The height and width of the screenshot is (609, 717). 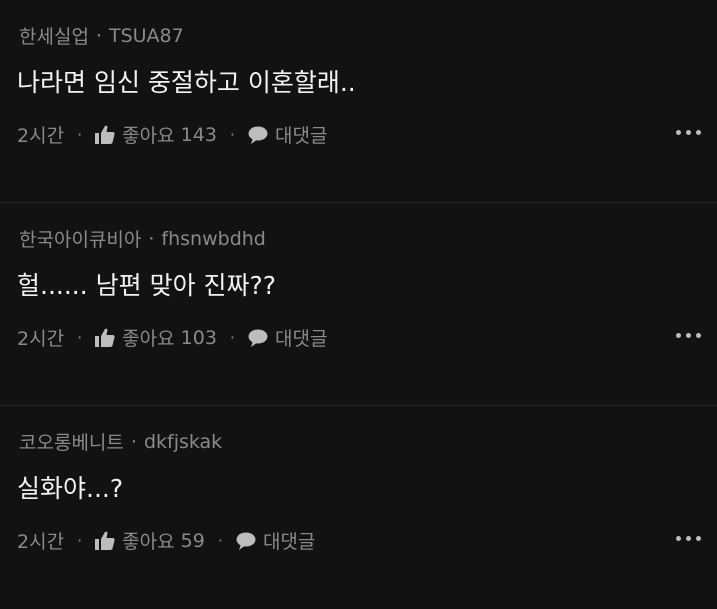 I want to click on comment-meta: 코오롱베니트 · dkfjskak, so click(x=120, y=441).